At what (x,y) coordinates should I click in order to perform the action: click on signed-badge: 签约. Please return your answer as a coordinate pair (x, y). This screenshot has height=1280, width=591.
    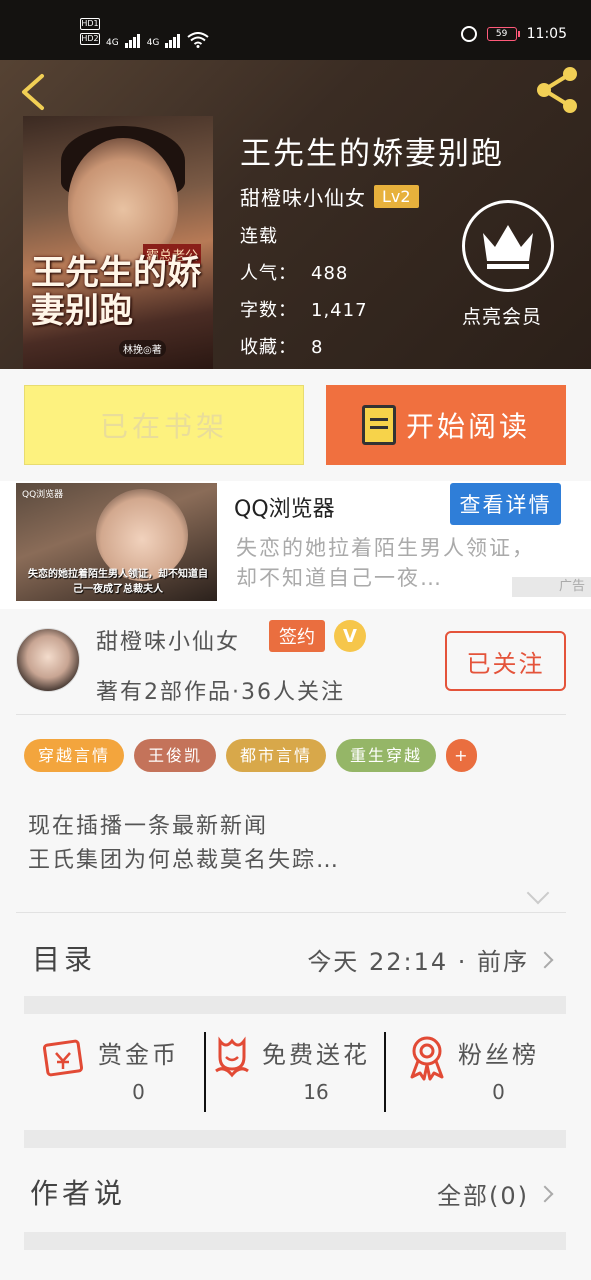
    Looking at the image, I should click on (297, 636).